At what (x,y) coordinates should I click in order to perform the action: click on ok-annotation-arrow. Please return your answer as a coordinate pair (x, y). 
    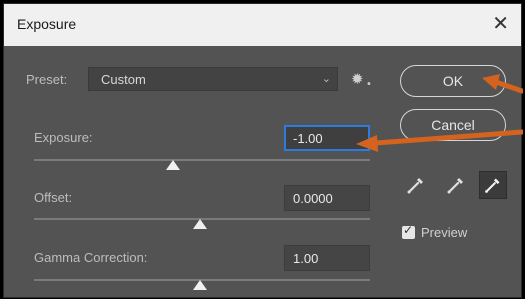
    Looking at the image, I should click on (502, 84).